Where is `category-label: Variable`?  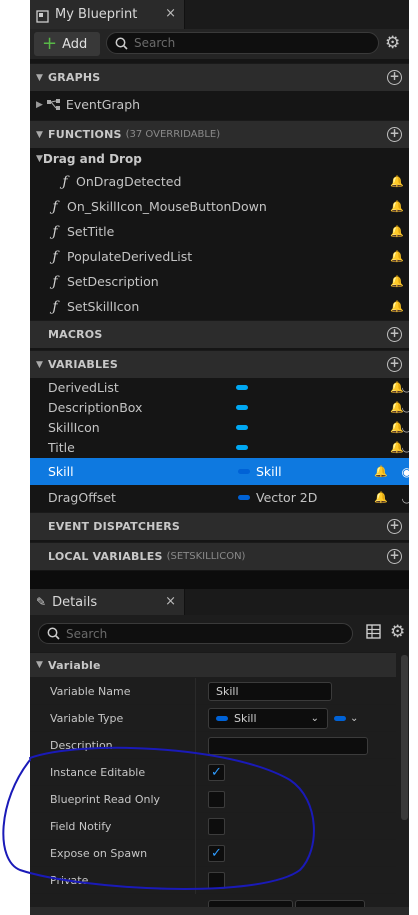
category-label: Variable is located at coordinates (74, 665).